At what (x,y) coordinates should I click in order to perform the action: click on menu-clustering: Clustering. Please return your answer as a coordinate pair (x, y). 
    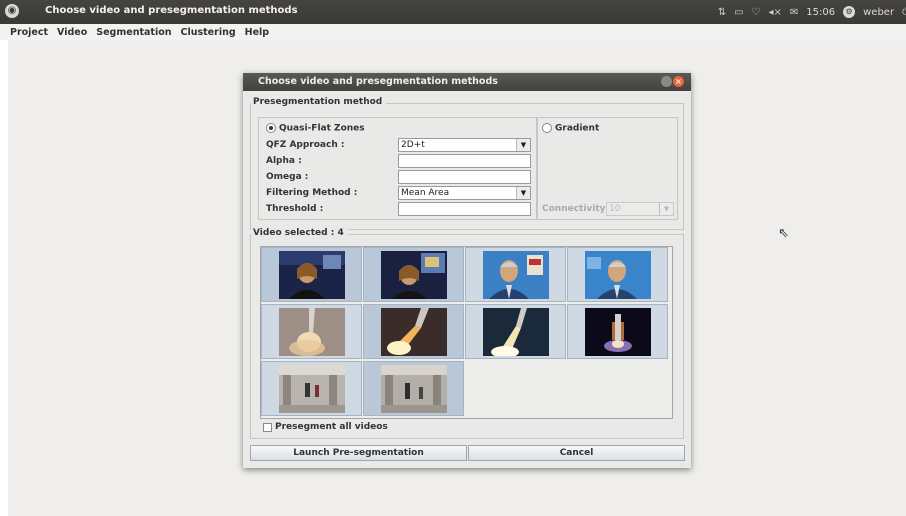
    Looking at the image, I should click on (208, 32).